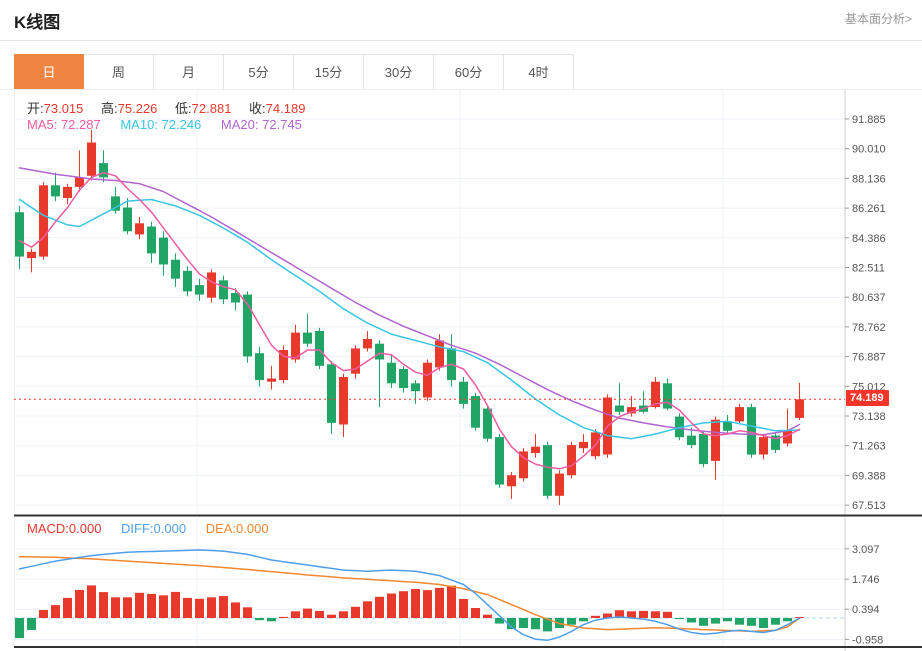 The image size is (922, 651). I want to click on tab-month: 月, so click(189, 72).